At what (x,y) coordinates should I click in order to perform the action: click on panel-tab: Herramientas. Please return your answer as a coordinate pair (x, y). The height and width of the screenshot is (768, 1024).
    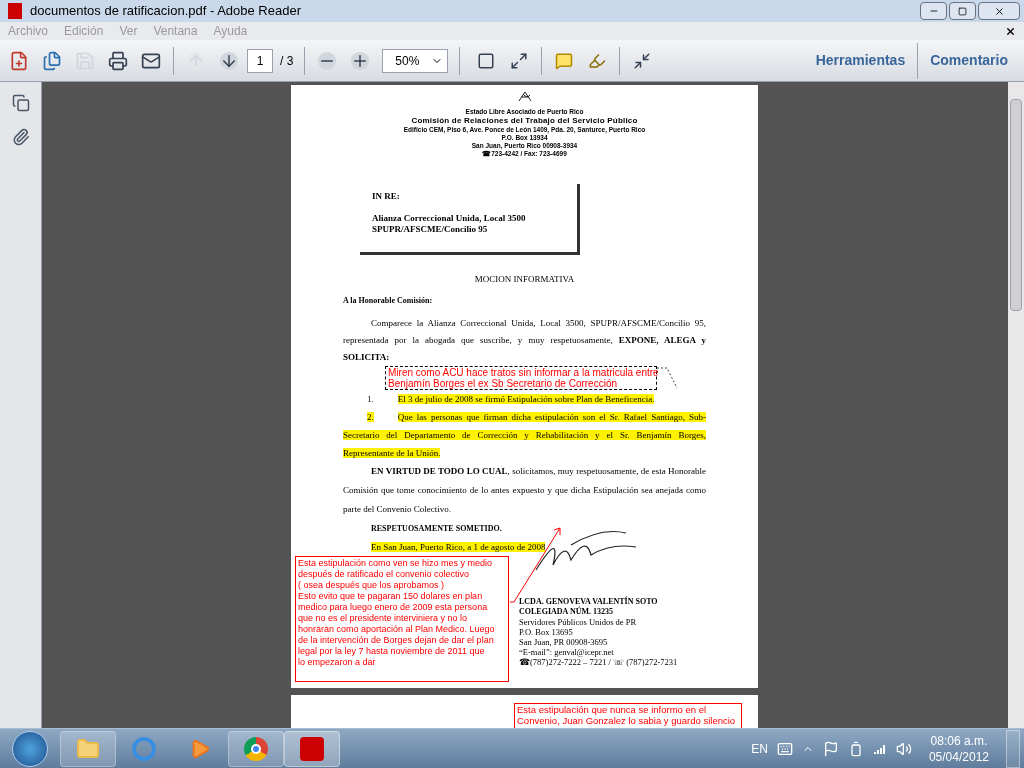
    Looking at the image, I should click on (860, 60).